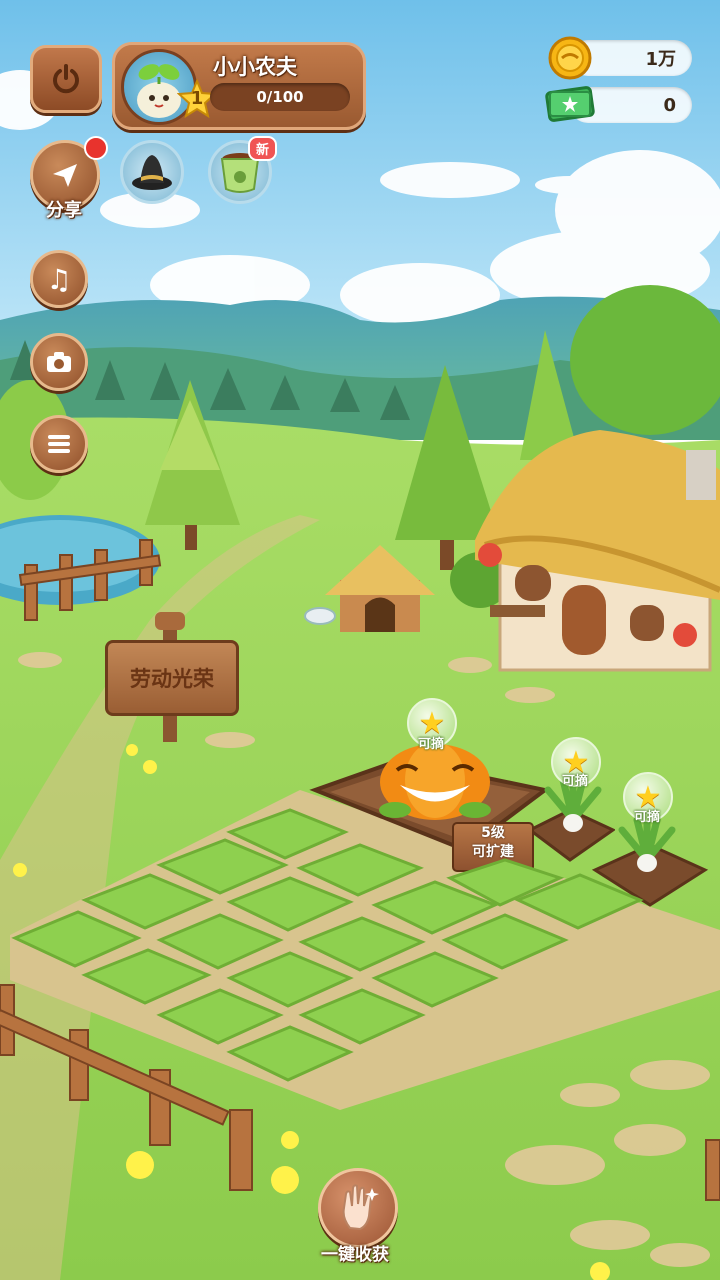 The image size is (720, 1280). I want to click on exp-bar: 0/100, so click(280, 97).